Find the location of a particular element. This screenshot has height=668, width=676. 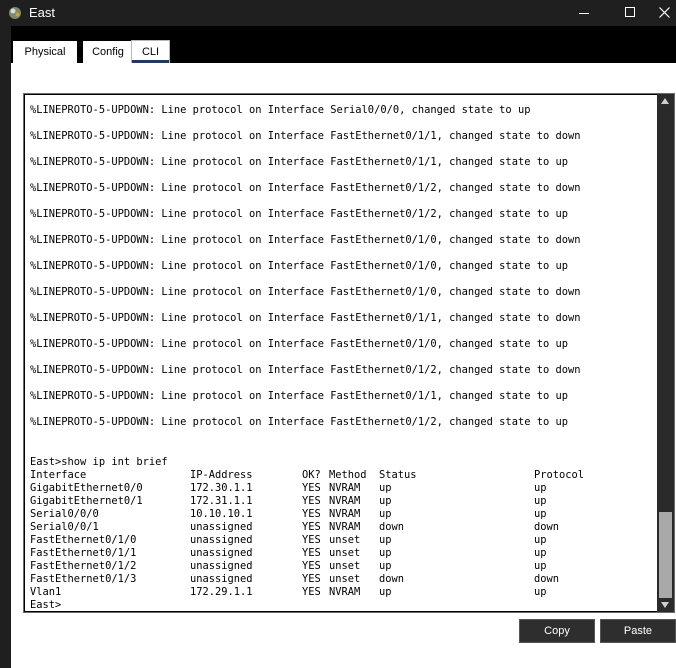

table-cell: GigabitEthernet0/0 is located at coordinates (86, 488).